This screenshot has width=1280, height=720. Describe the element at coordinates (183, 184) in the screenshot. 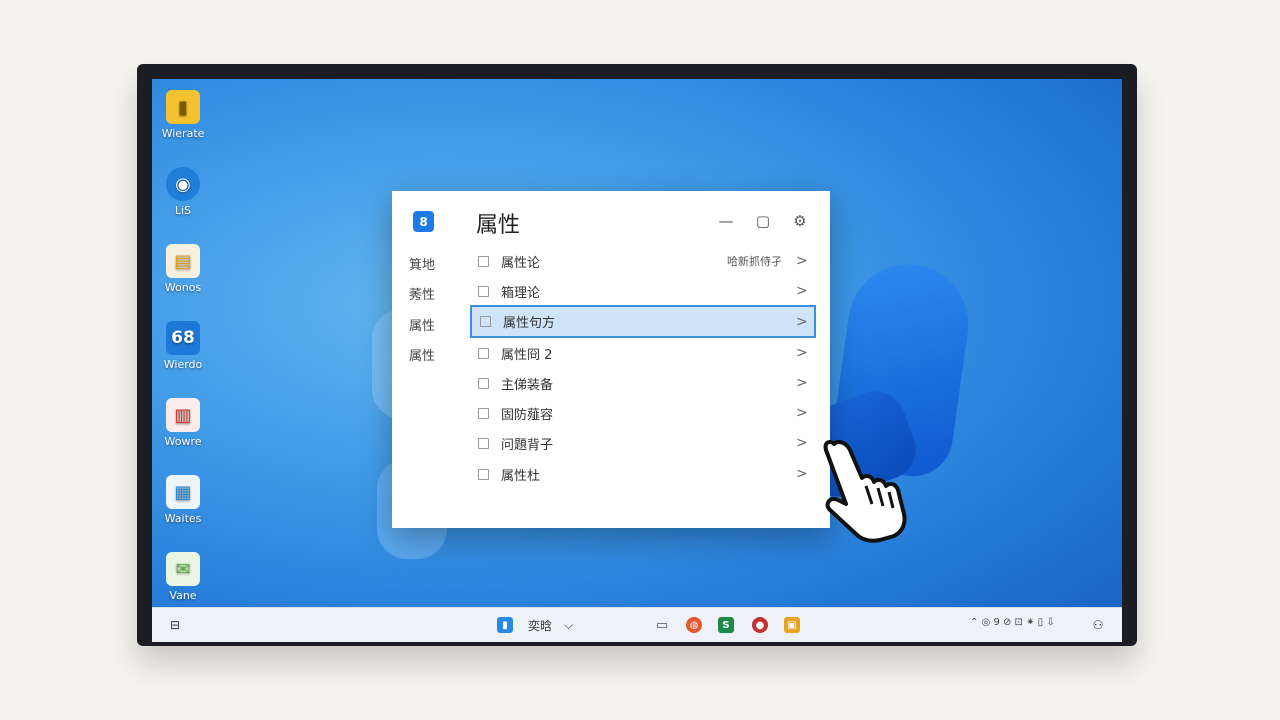

I see `media-player-icon: ◉` at that location.